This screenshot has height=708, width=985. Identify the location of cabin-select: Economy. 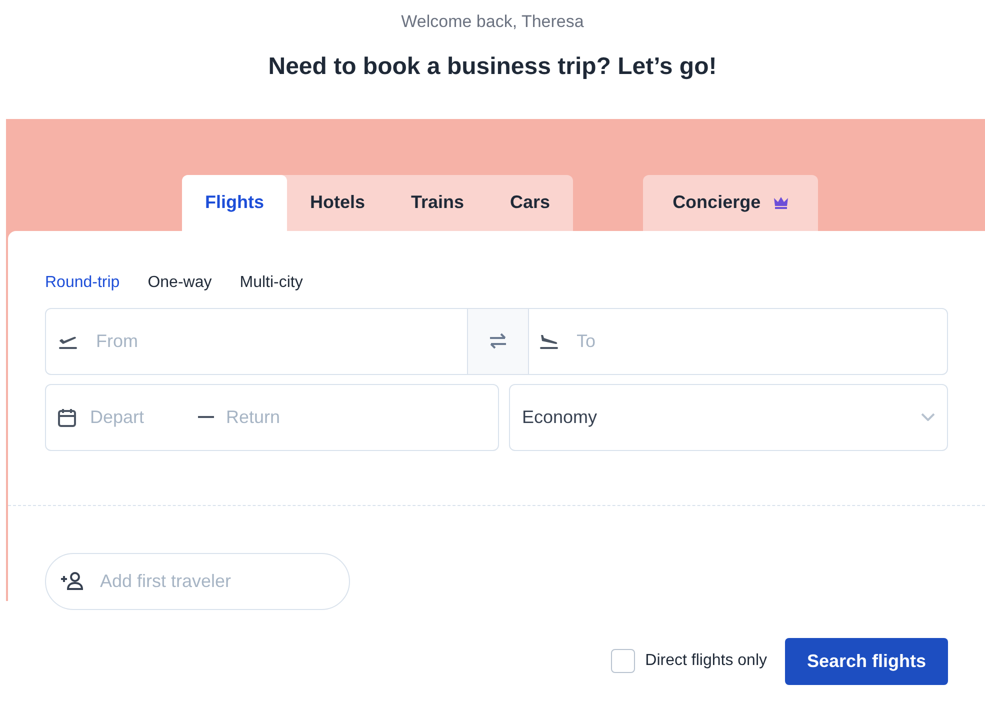
(728, 417).